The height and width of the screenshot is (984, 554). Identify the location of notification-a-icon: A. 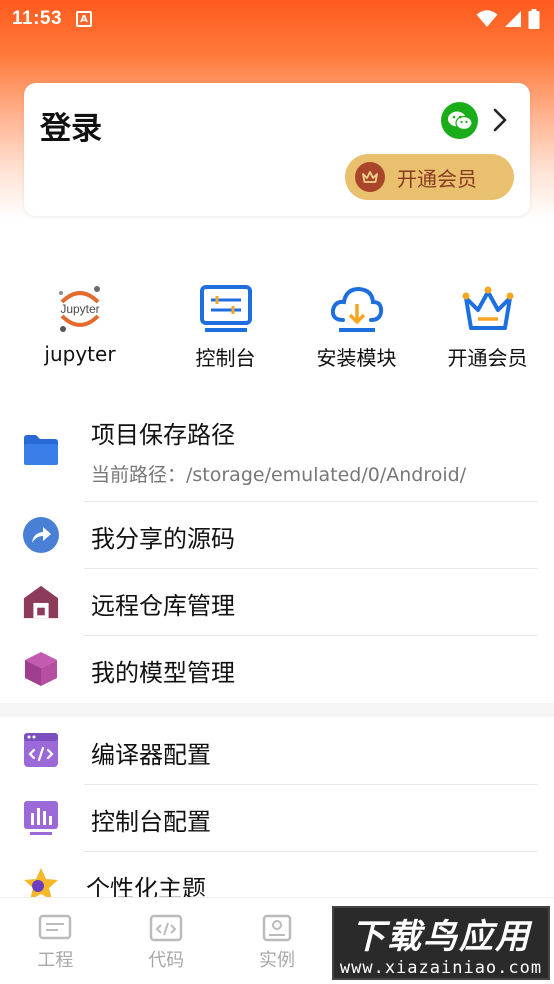
(84, 19).